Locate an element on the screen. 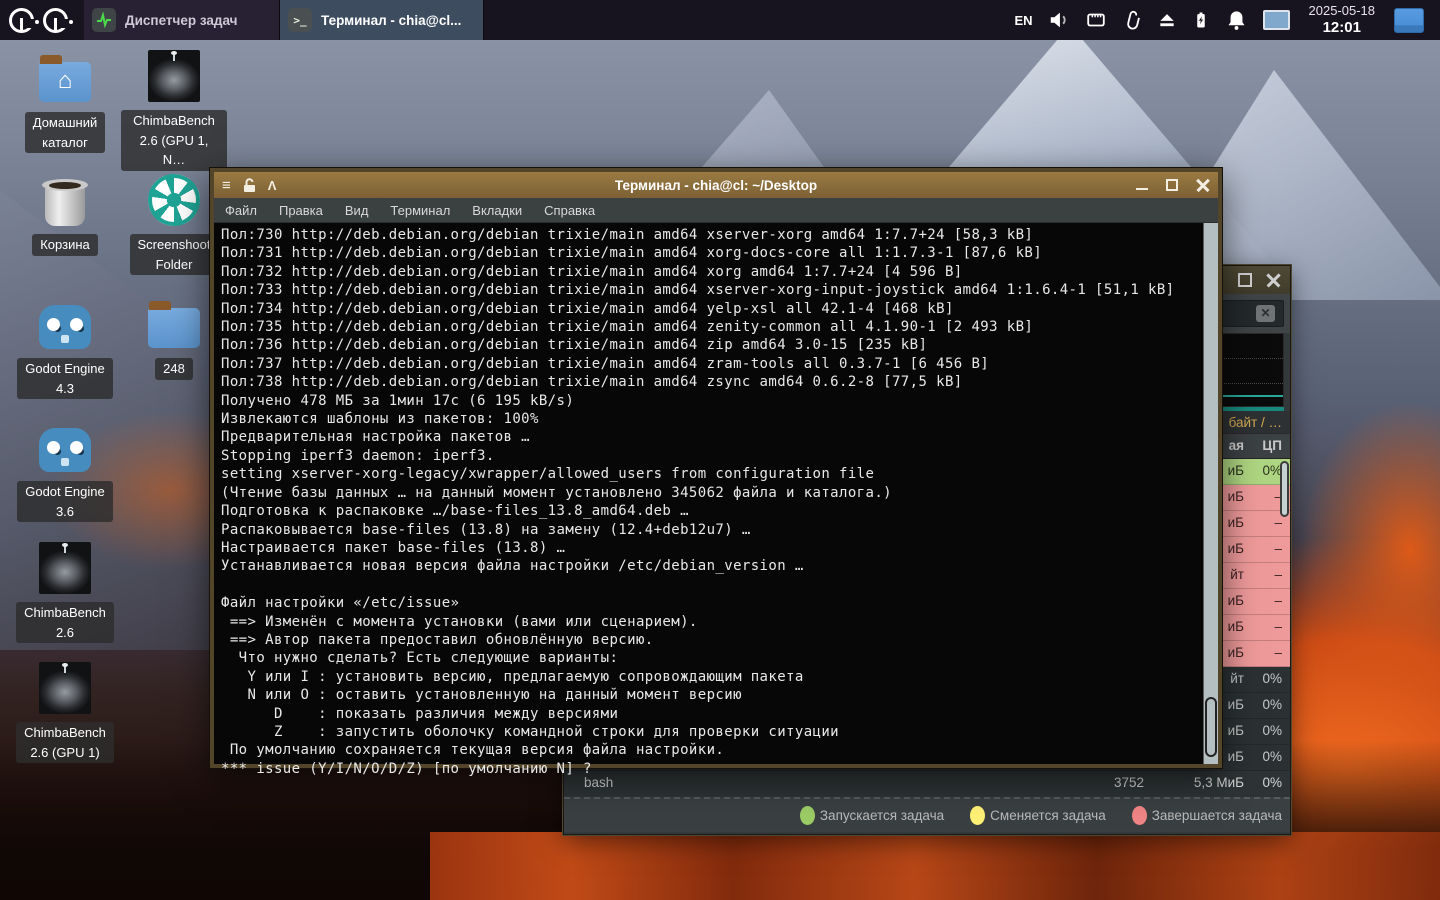  minimize-icon is located at coordinates (1142, 189).